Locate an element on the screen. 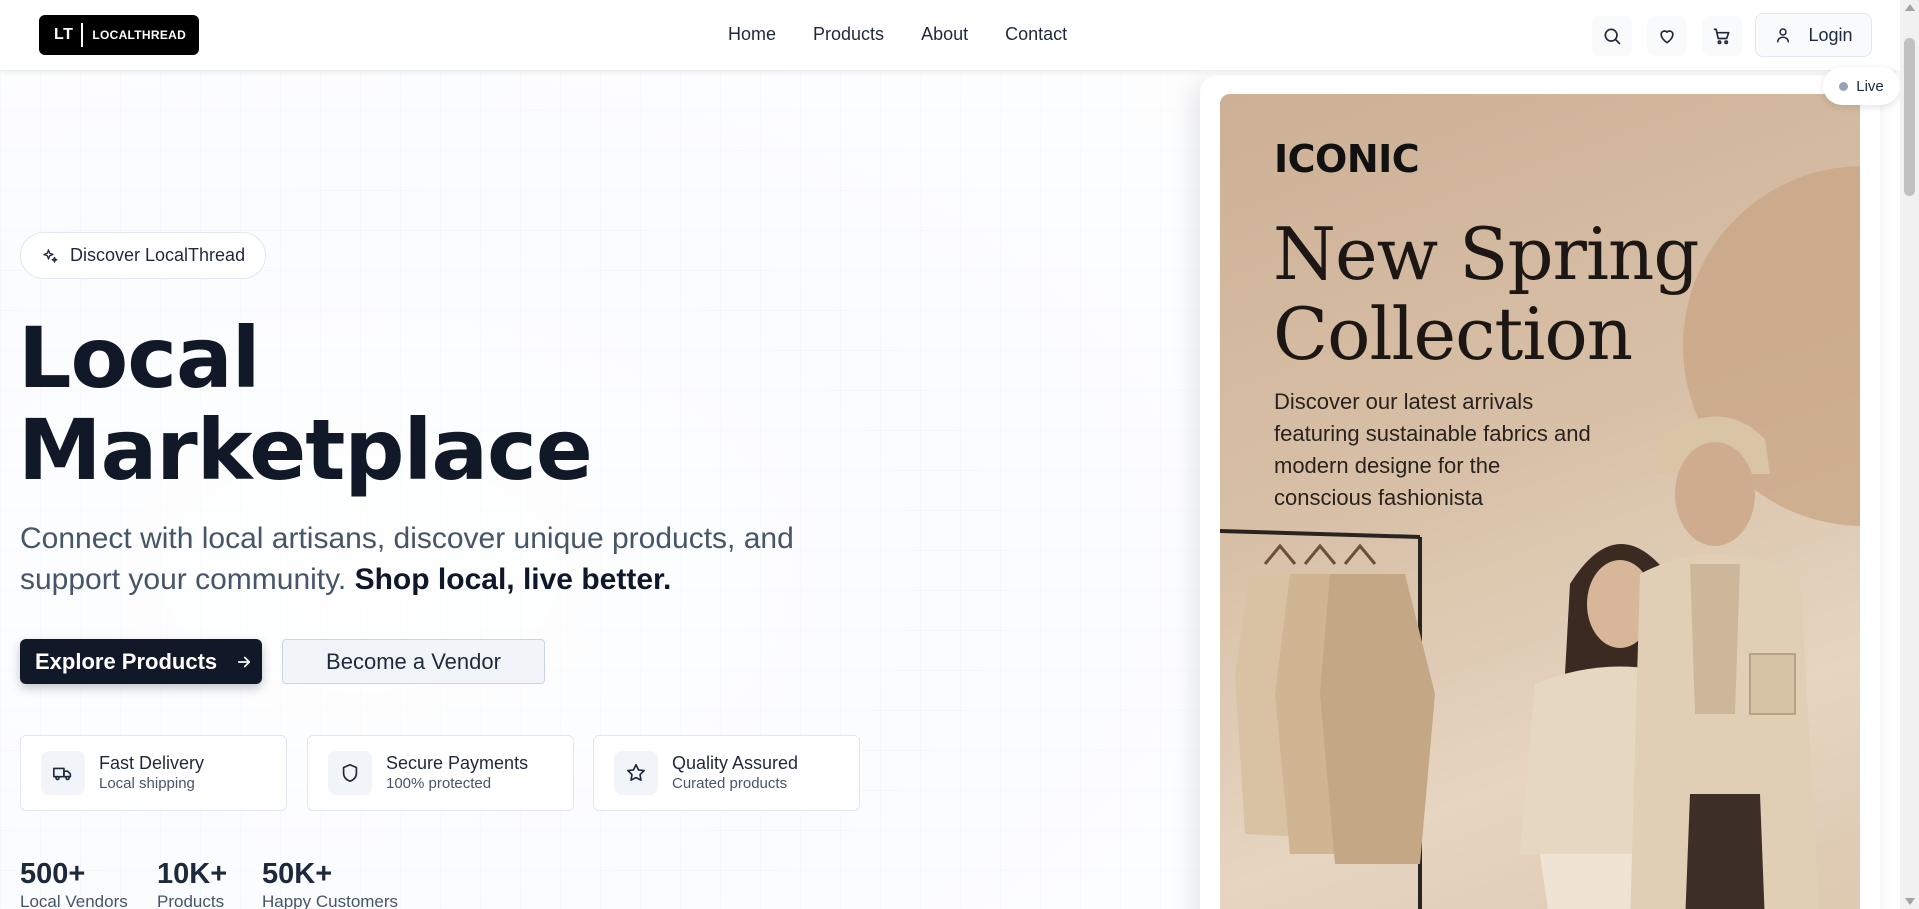 The image size is (1919, 909). main-nav: Home Products About Contact is located at coordinates (897, 34).